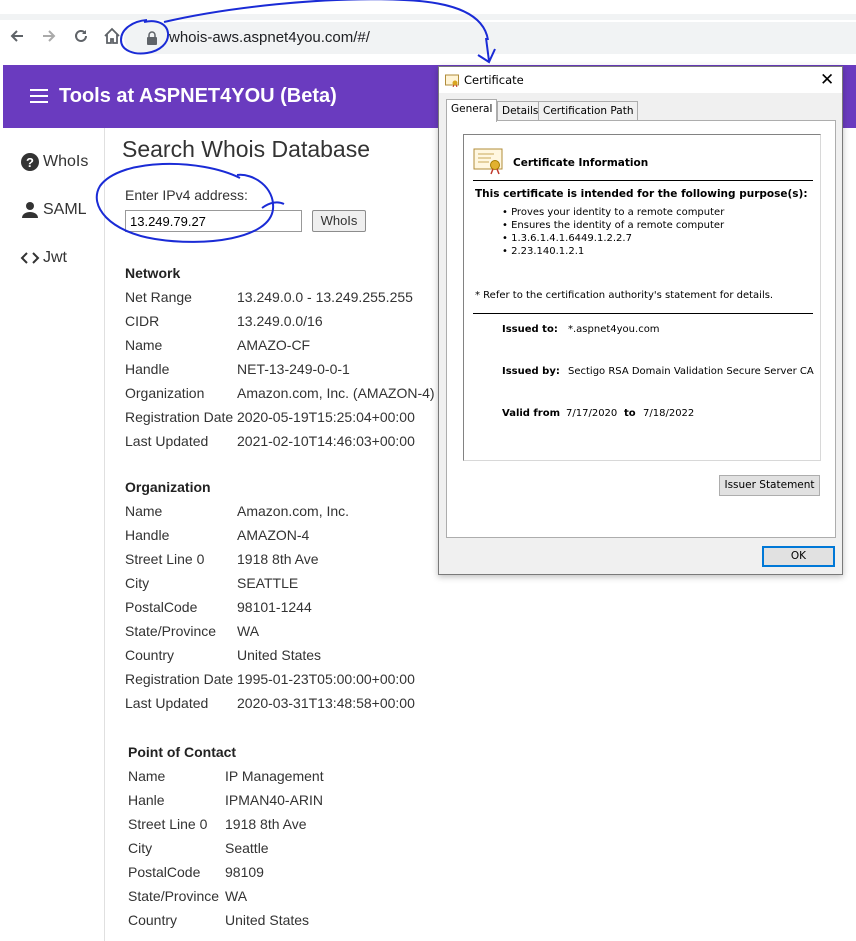  Describe the element at coordinates (165, 559) in the screenshot. I see `organization-key: Street Line 0` at that location.